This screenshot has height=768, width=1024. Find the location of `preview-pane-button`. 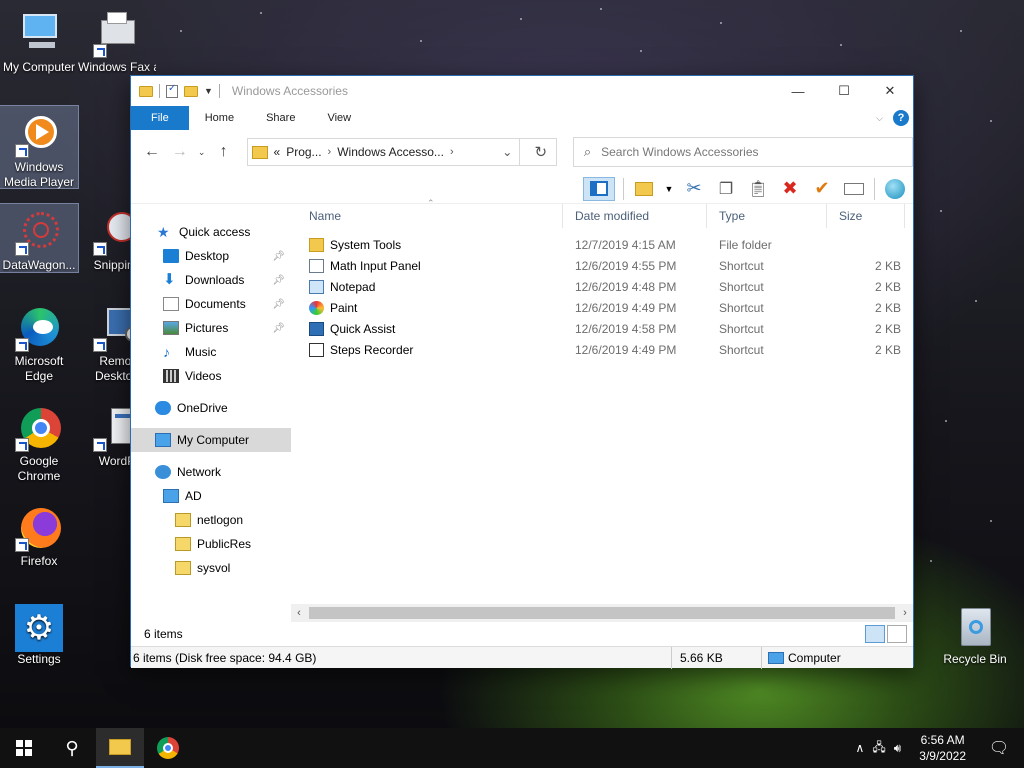

preview-pane-button is located at coordinates (599, 188).